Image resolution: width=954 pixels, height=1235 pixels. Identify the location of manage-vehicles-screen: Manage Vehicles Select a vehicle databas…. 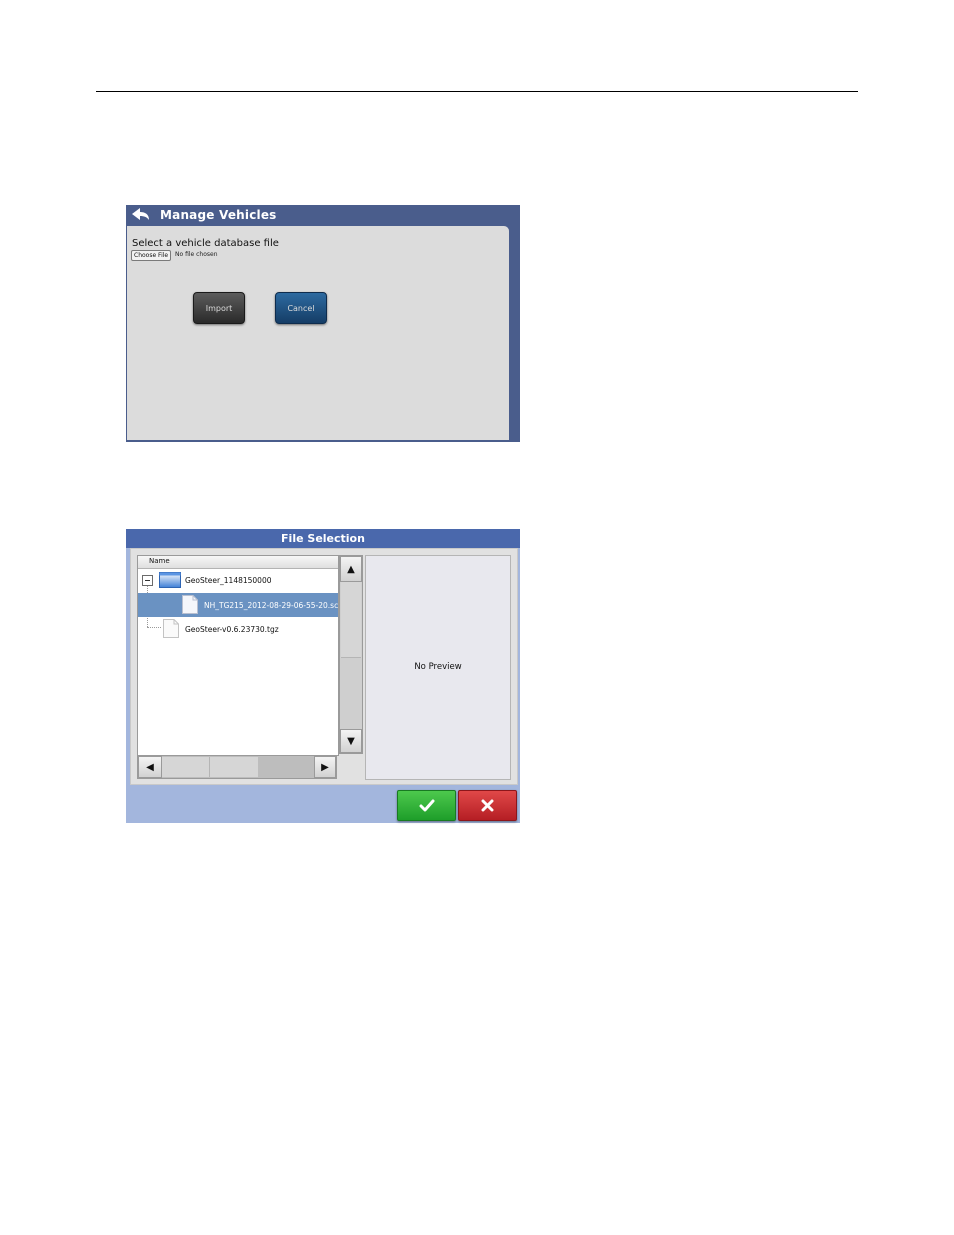
(323, 323).